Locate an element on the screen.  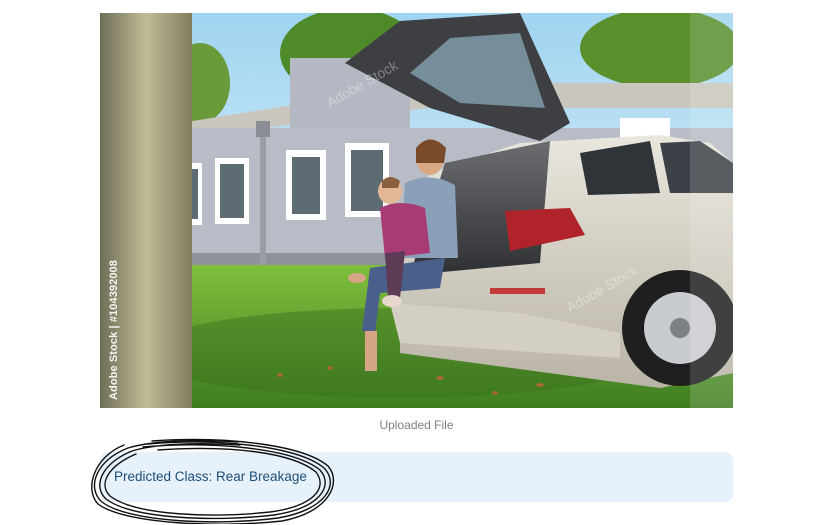
prediction-text: Predicted Class: Rear Breakage is located at coordinates (210, 476).